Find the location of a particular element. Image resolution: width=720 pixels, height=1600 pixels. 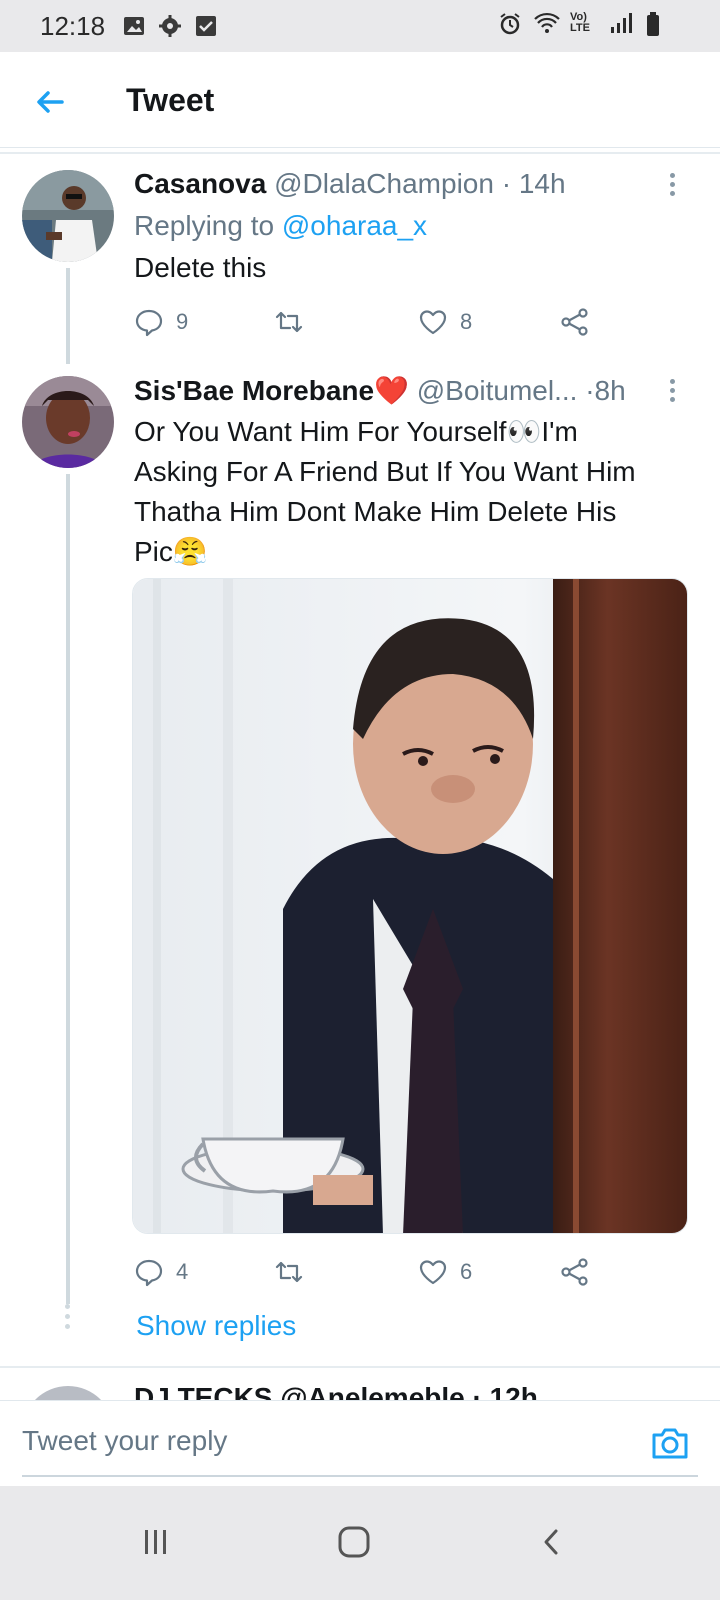

signal-icon is located at coordinates (621, 23).